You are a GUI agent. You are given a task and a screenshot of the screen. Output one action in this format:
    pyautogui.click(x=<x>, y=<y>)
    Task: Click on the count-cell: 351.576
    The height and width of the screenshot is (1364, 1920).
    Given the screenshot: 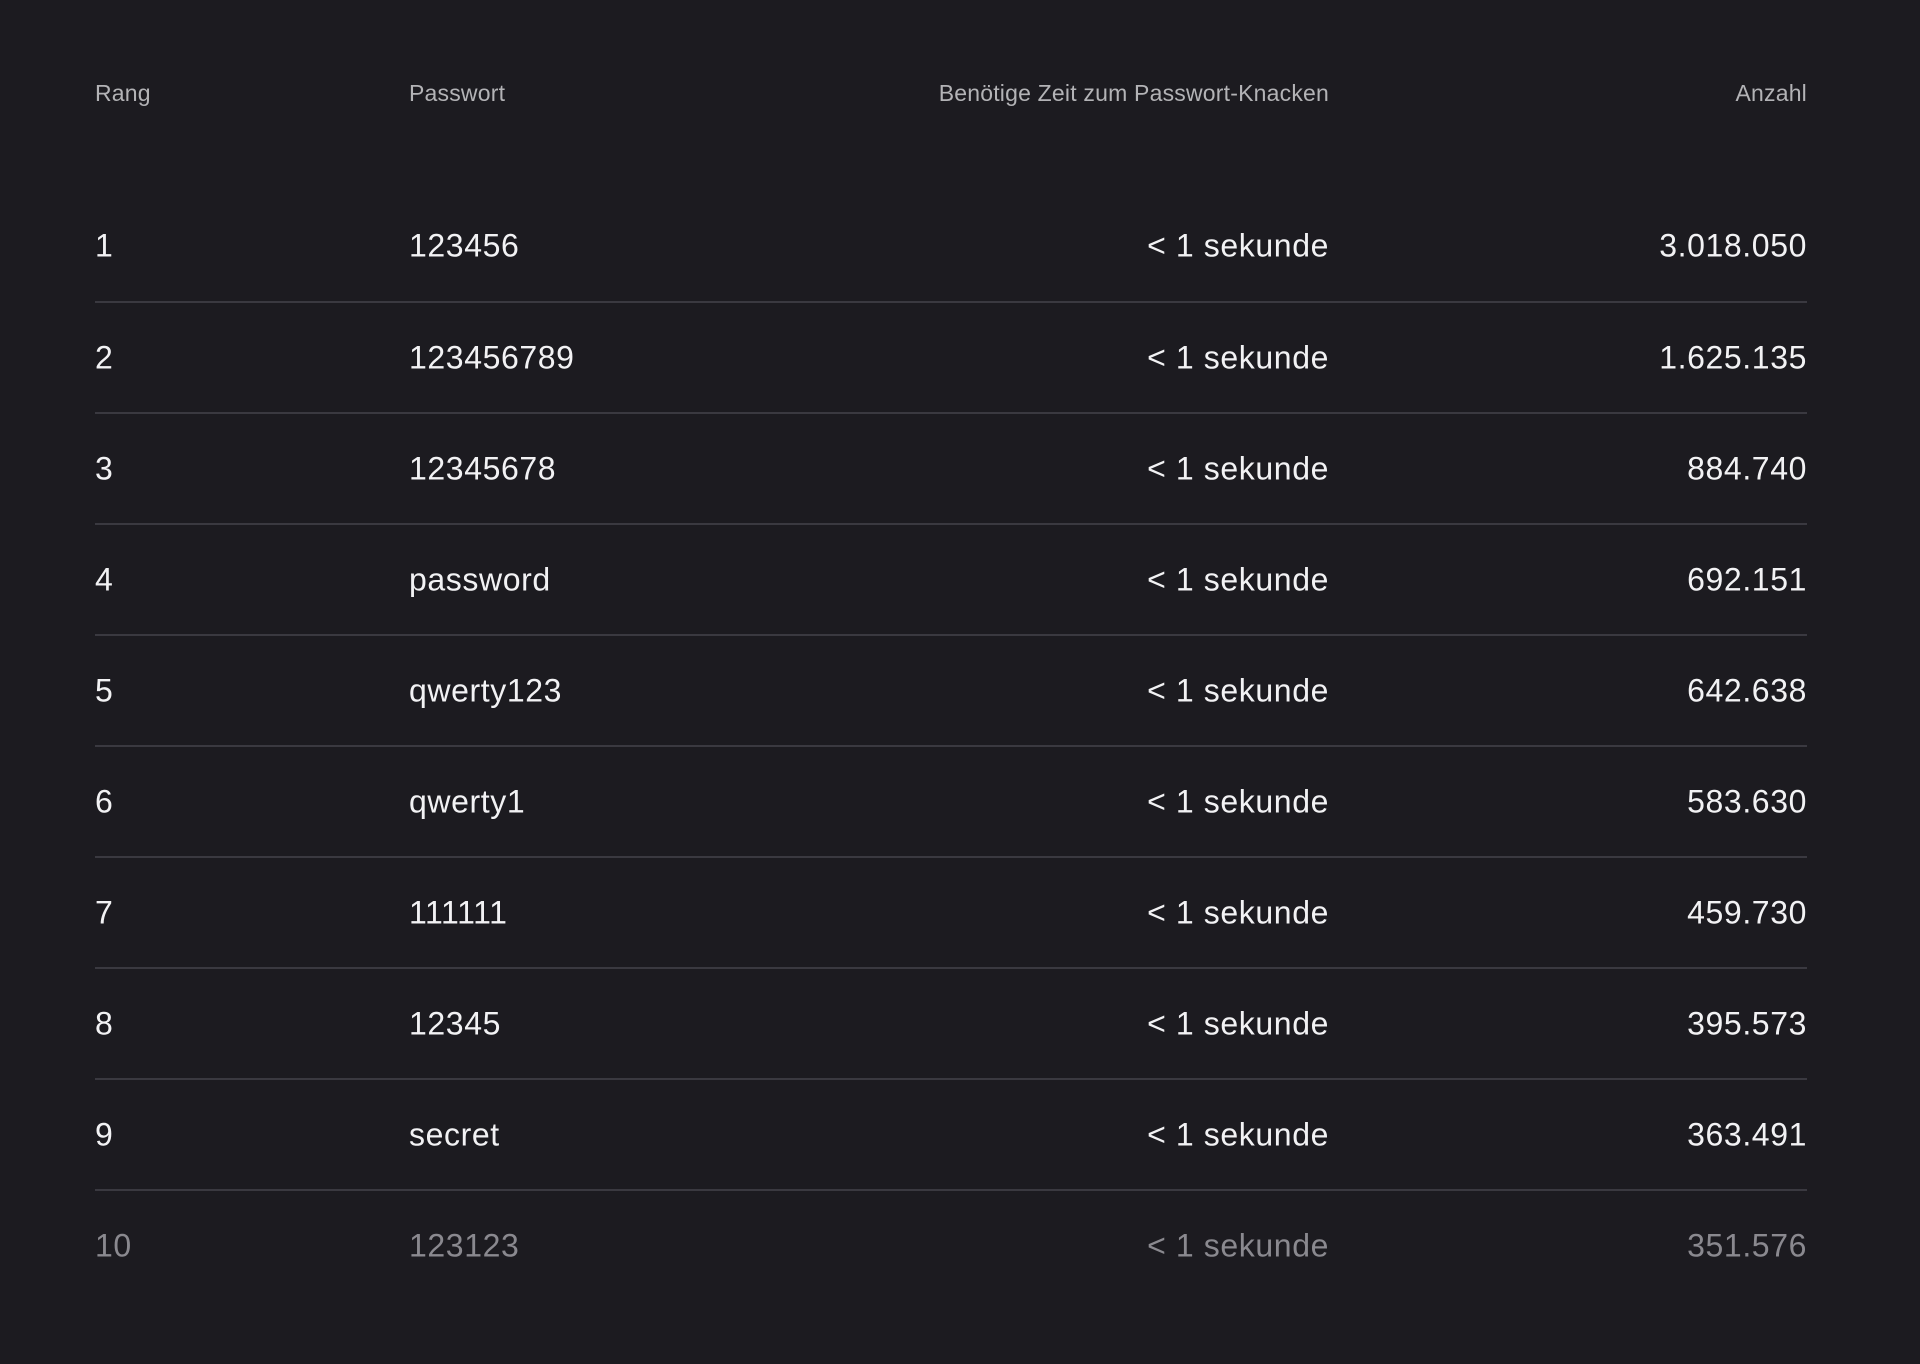 What is the action you would take?
    pyautogui.click(x=1747, y=1245)
    